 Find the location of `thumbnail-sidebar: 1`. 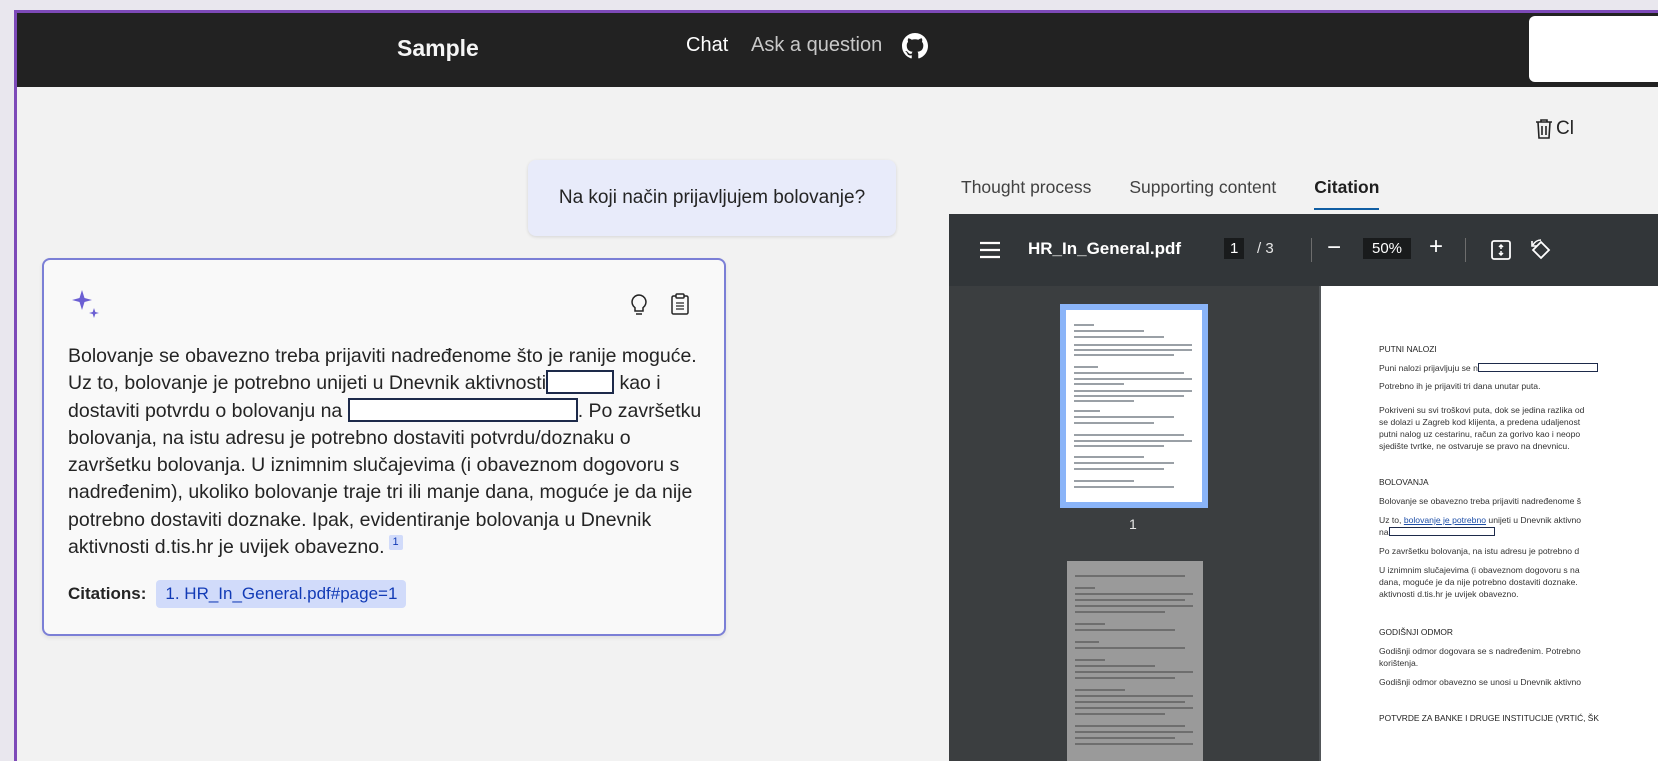

thumbnail-sidebar: 1 is located at coordinates (1134, 523).